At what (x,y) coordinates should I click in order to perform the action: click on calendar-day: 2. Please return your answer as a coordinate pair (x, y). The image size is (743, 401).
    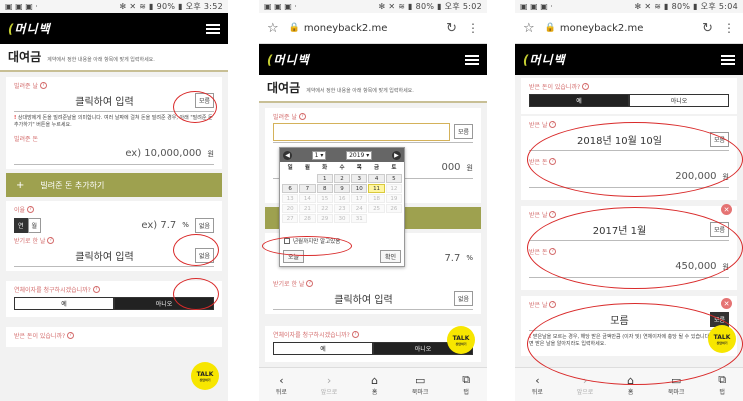
    Looking at the image, I should click on (342, 178).